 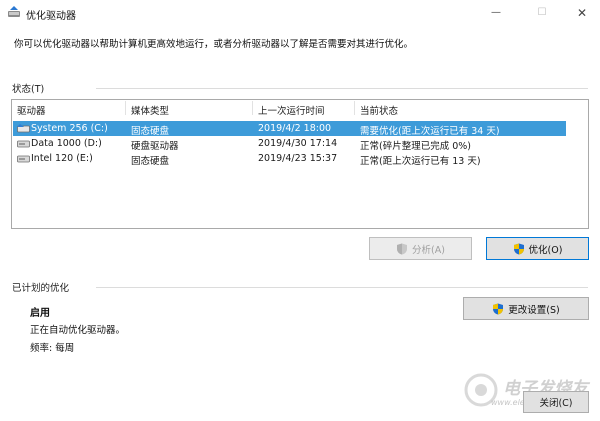 What do you see at coordinates (31, 110) in the screenshot?
I see `column-header-drive: 驱动器` at bounding box center [31, 110].